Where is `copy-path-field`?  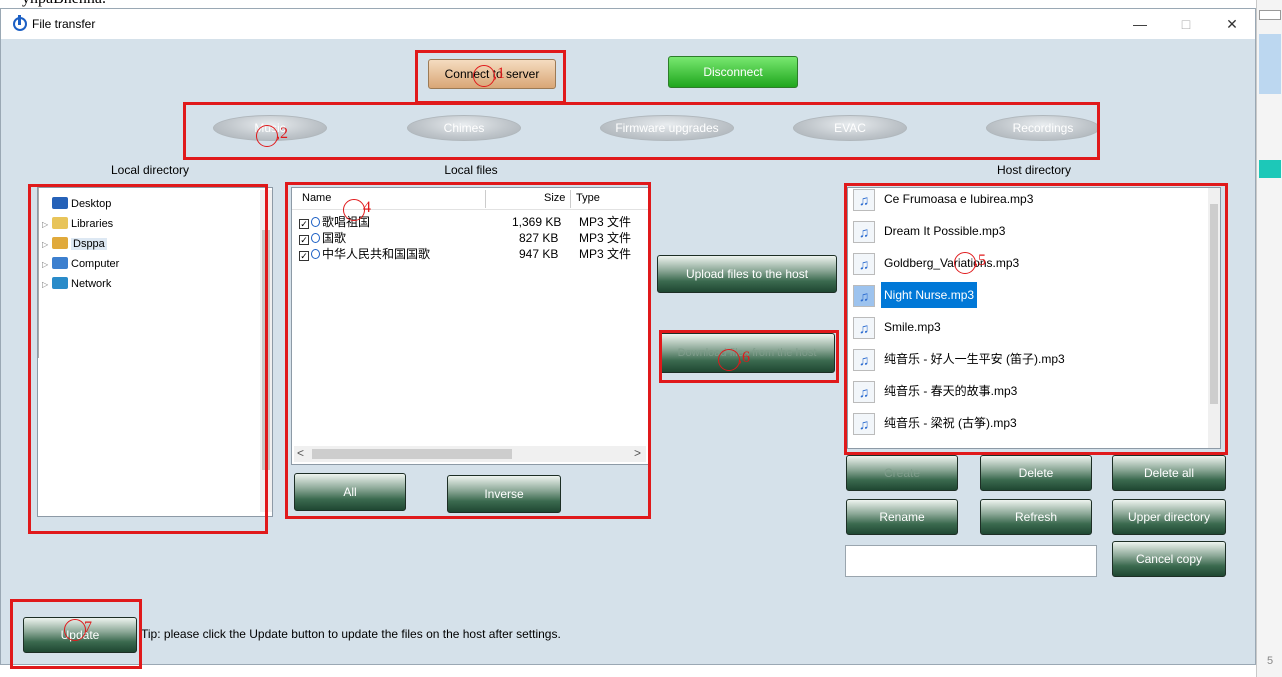
copy-path-field is located at coordinates (971, 561).